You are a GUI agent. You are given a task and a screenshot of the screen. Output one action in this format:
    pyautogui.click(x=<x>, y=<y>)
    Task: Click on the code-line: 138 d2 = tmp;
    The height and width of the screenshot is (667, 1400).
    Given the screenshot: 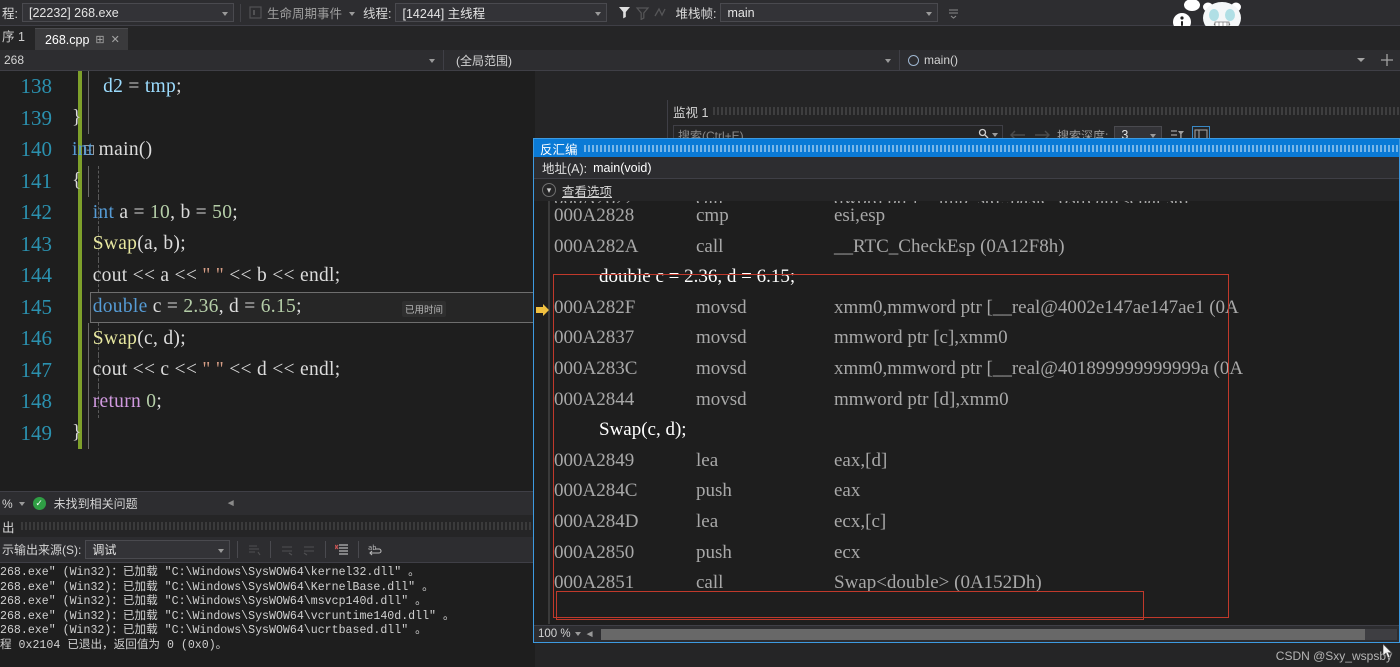 What is the action you would take?
    pyautogui.click(x=267, y=87)
    